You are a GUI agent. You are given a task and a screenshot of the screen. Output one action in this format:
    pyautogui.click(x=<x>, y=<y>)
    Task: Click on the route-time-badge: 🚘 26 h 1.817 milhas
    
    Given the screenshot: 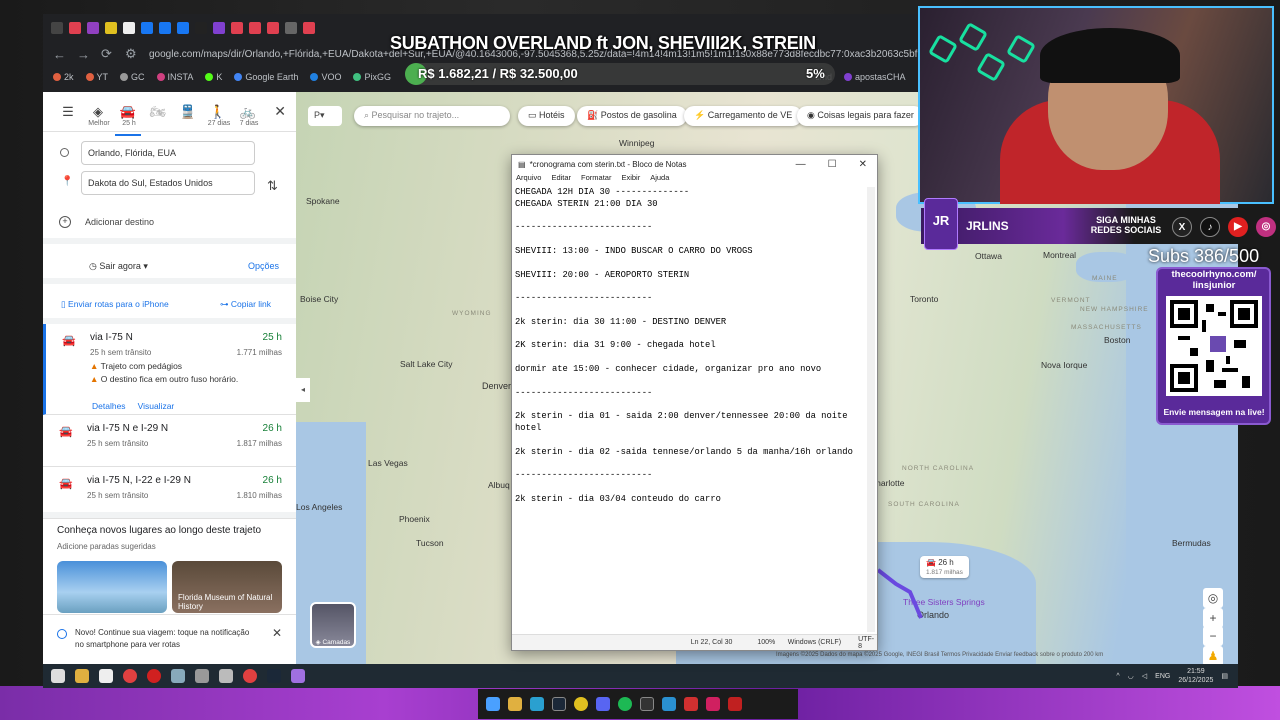 What is the action you would take?
    pyautogui.click(x=944, y=567)
    